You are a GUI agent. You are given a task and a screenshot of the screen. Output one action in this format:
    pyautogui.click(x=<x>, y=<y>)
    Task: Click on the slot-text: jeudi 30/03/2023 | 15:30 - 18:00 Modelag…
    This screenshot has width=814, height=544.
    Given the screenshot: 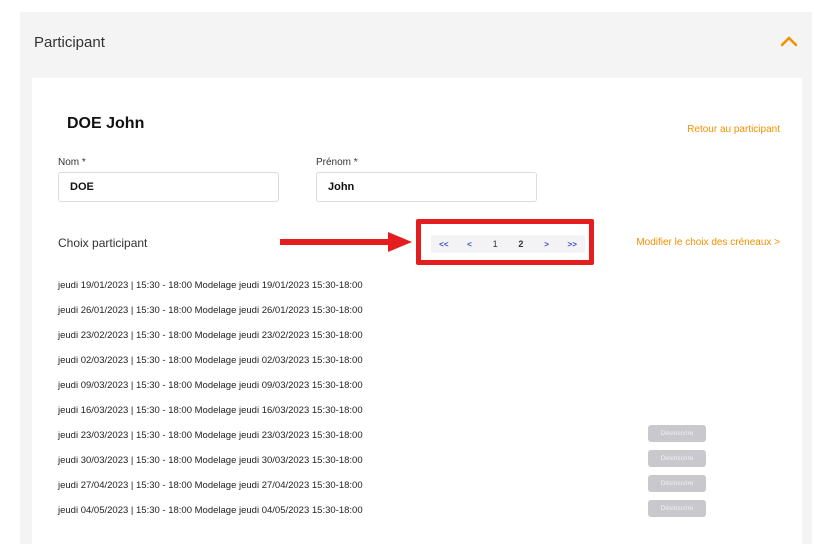 What is the action you would take?
    pyautogui.click(x=210, y=460)
    